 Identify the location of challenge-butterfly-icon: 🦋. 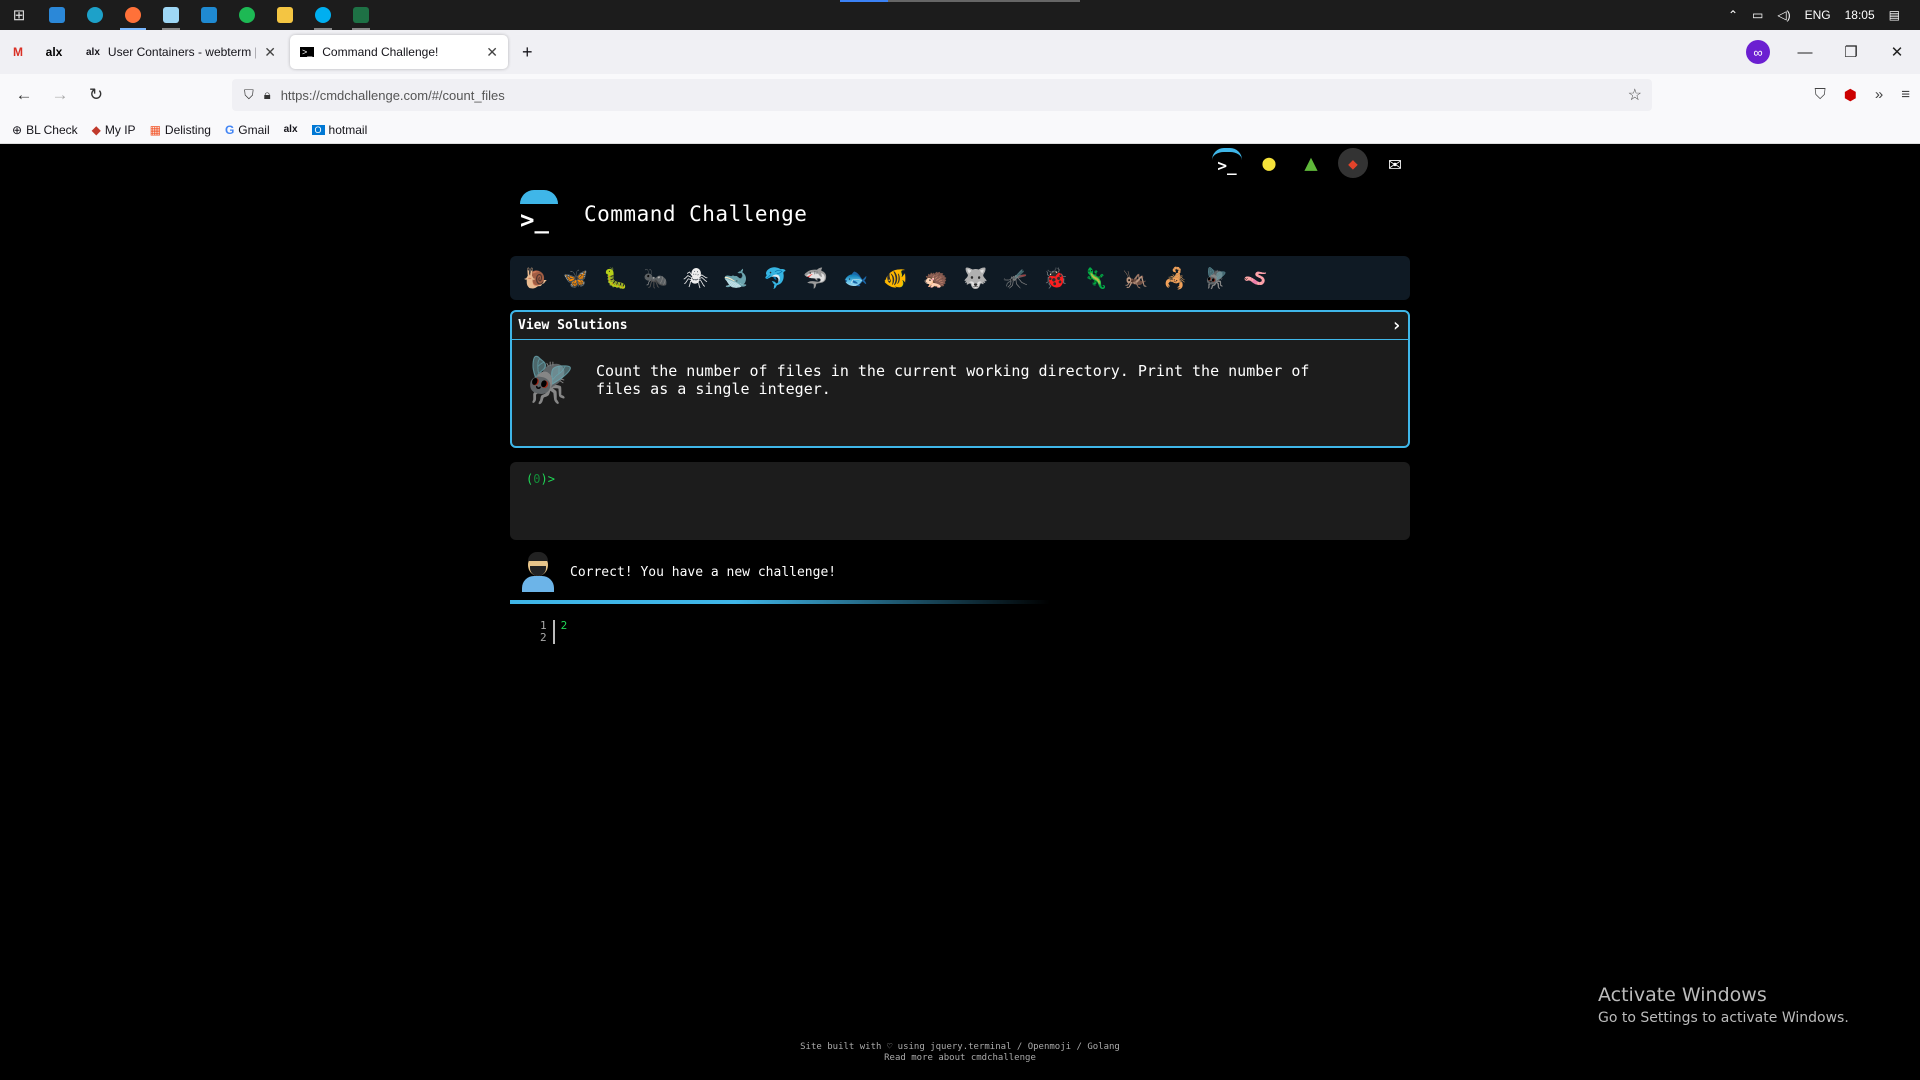
(575, 278).